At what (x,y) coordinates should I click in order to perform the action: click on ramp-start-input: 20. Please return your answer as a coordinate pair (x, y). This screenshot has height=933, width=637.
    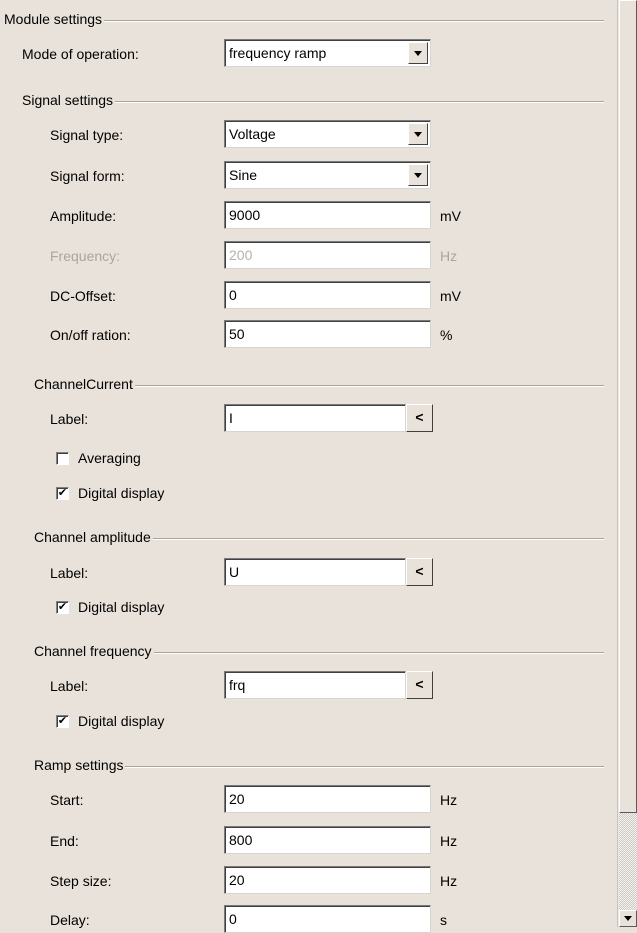
    Looking at the image, I should click on (327, 799).